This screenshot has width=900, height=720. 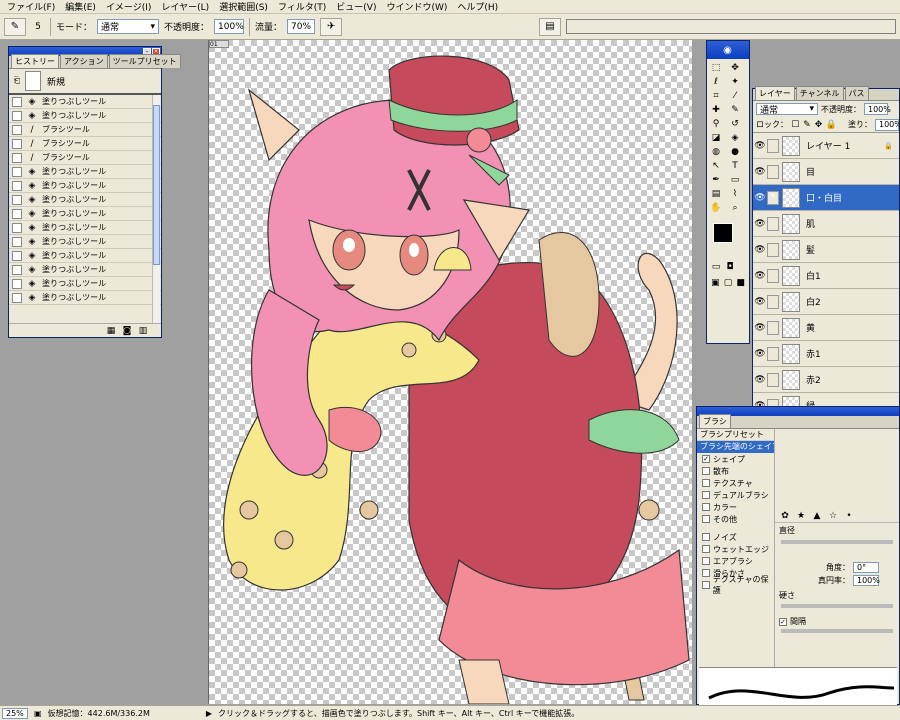 I want to click on history-snapshot: ⎗ 新規, so click(x=85, y=82).